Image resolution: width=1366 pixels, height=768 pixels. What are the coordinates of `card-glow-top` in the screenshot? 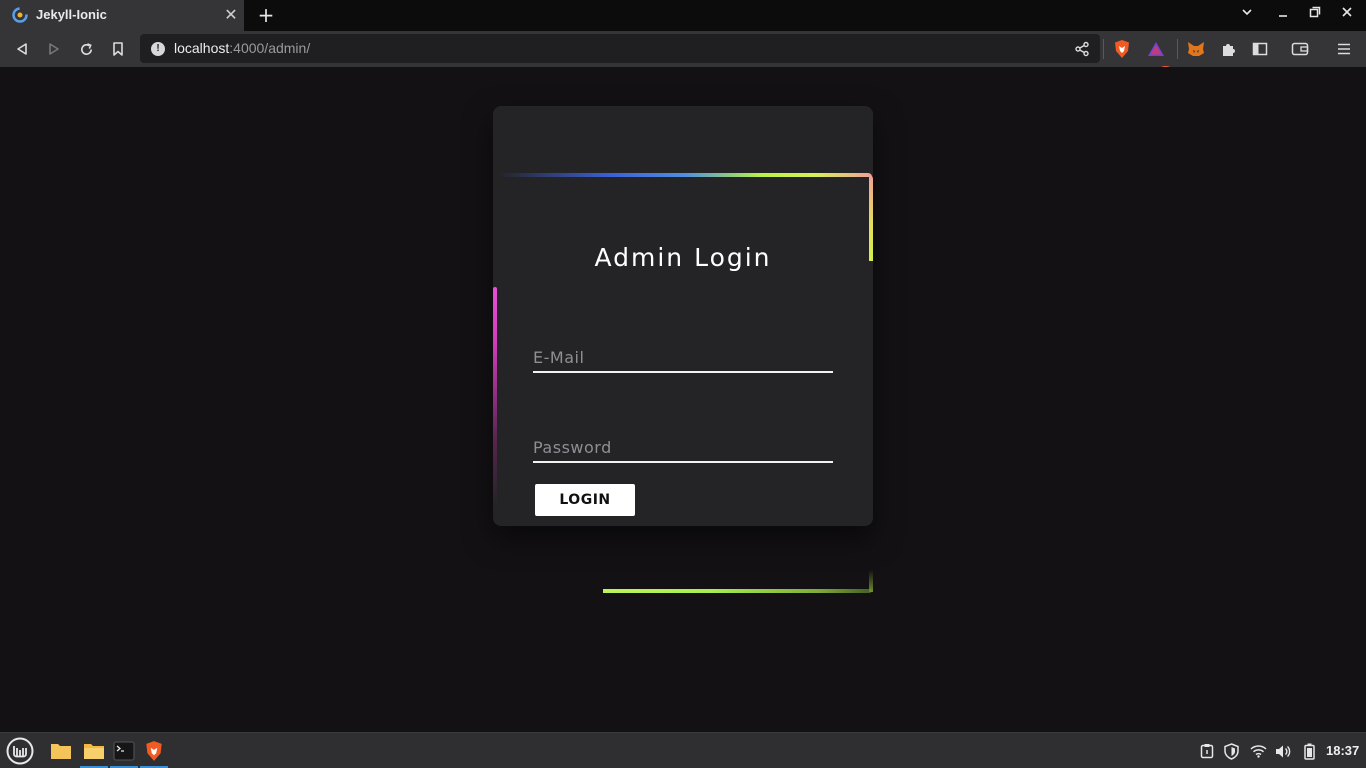 It's located at (685, 175).